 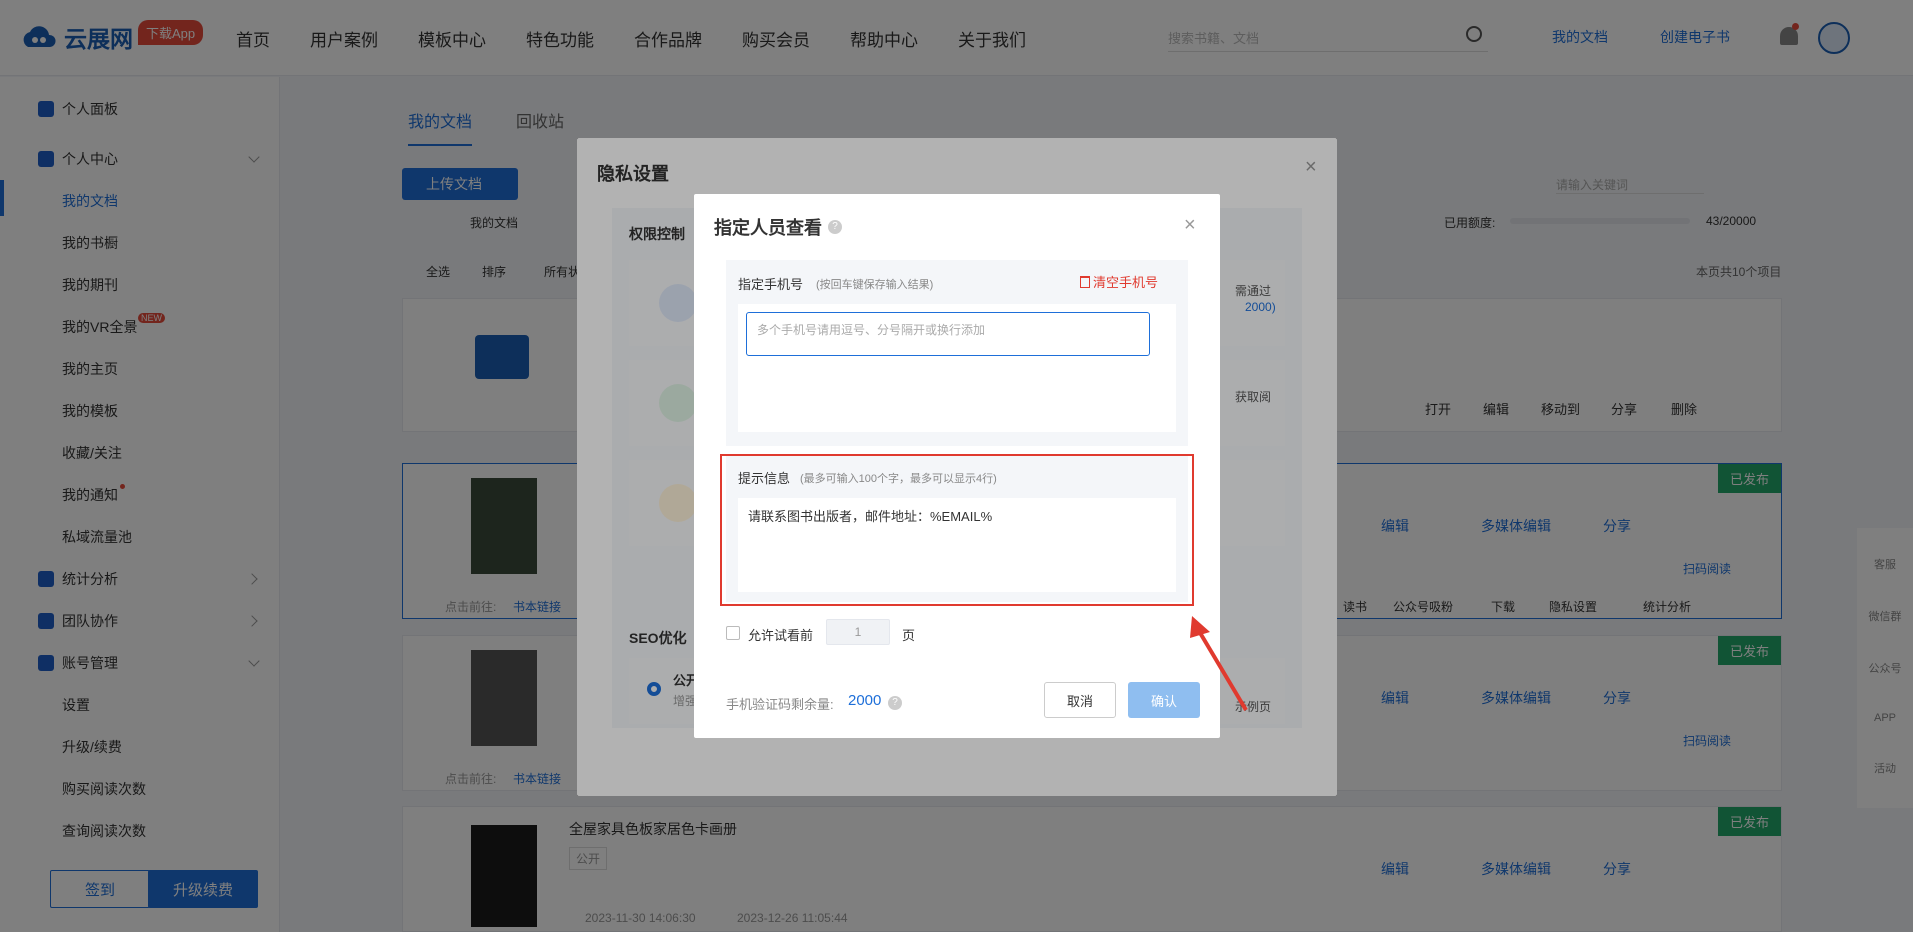 I want to click on allow-preview-label: 允许试看前, so click(x=781, y=635).